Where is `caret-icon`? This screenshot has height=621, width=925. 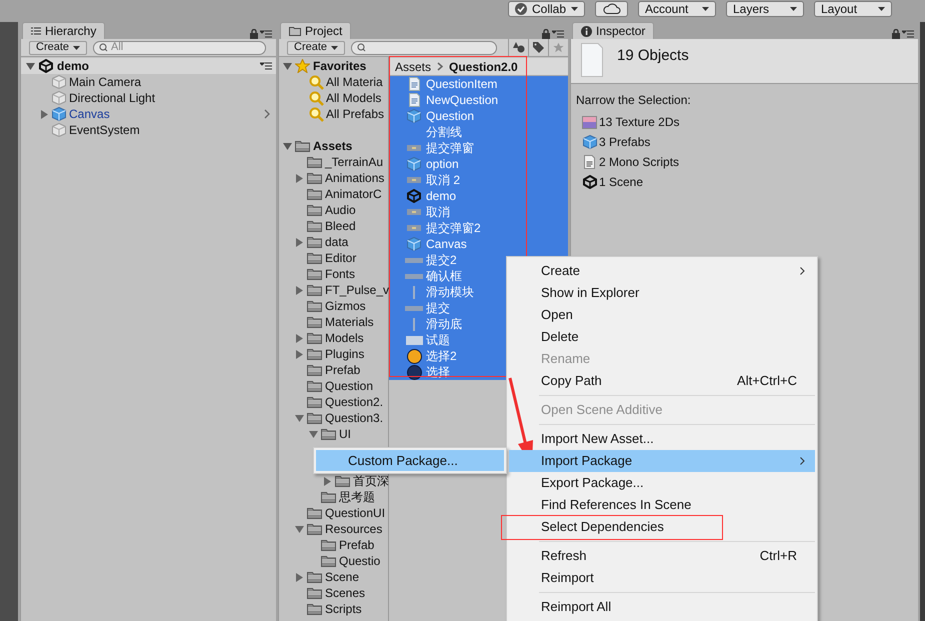
caret-icon is located at coordinates (334, 48).